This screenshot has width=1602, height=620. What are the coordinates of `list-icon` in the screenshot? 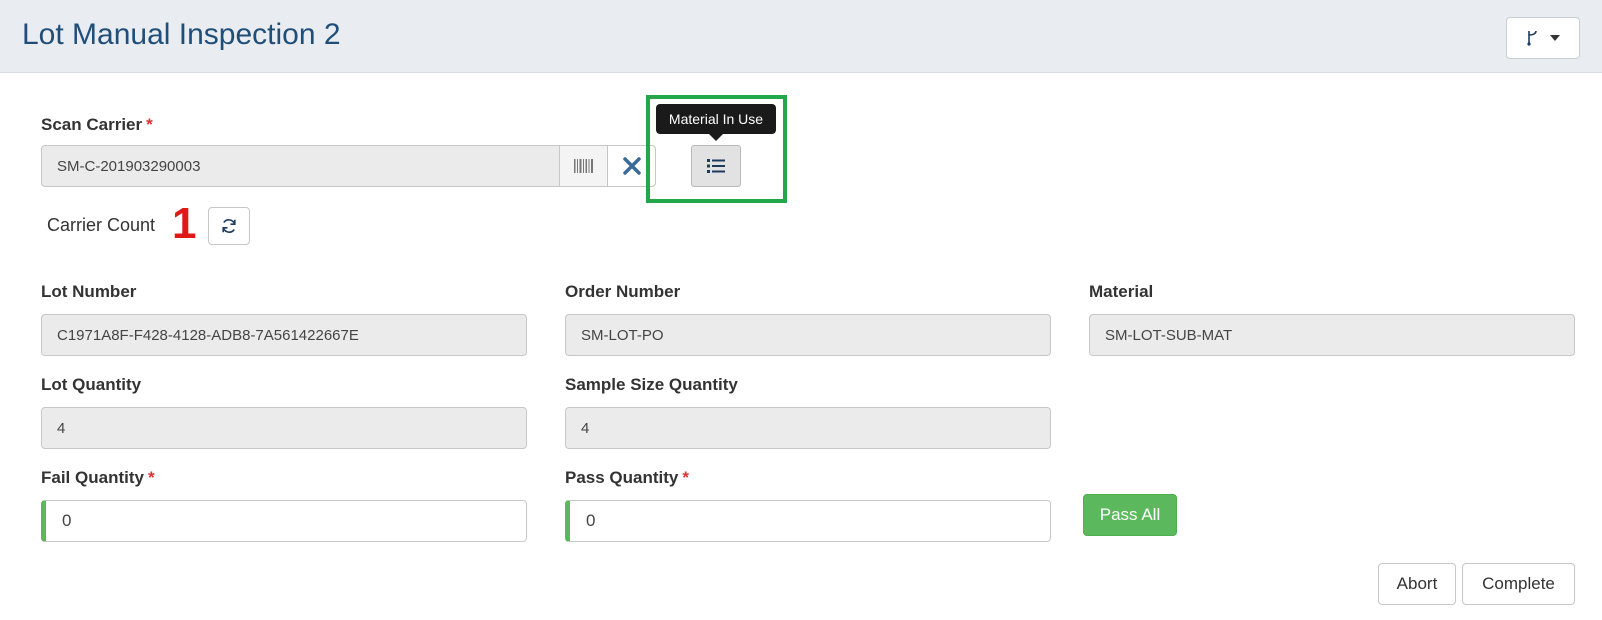 It's located at (716, 166).